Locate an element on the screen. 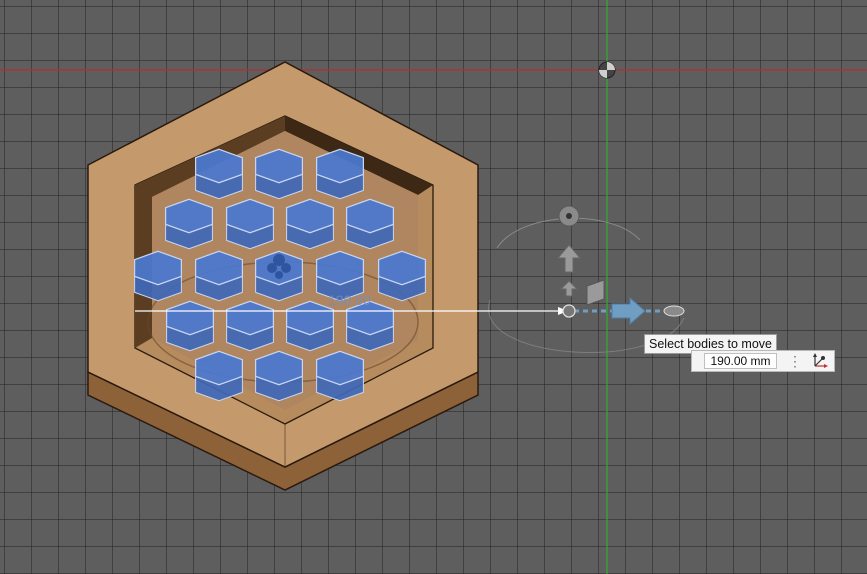 Image resolution: width=867 pixels, height=574 pixels. triad-icon is located at coordinates (820, 361).